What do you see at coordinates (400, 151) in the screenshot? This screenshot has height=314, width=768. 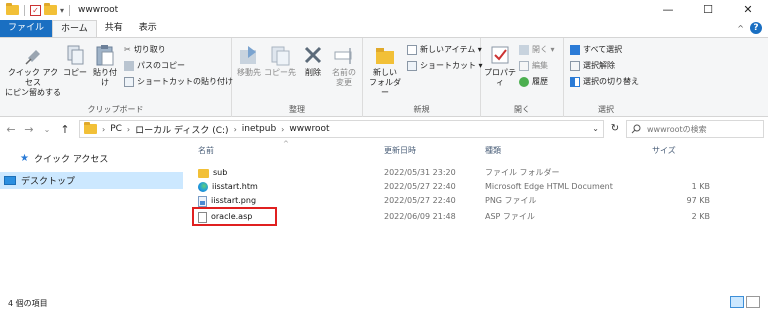 I see `column-header-date: 更新日時` at bounding box center [400, 151].